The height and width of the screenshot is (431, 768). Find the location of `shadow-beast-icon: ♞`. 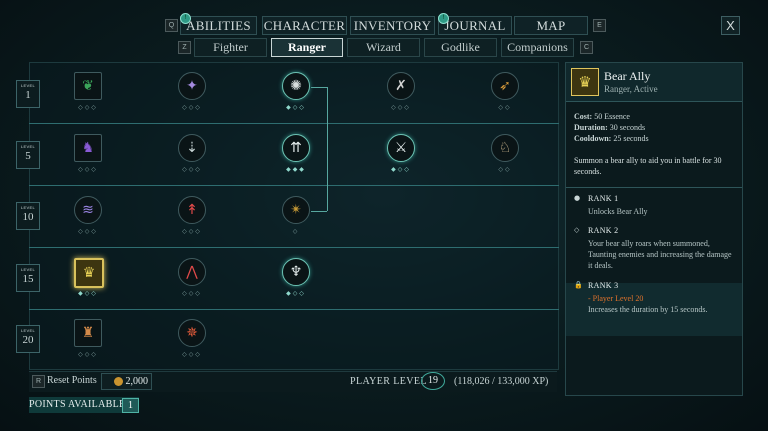

shadow-beast-icon: ♞ is located at coordinates (88, 148).